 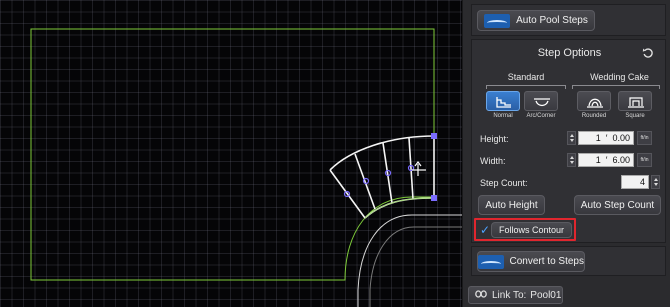 I want to click on follows-contour-toggle: Follows Contour, so click(x=531, y=230).